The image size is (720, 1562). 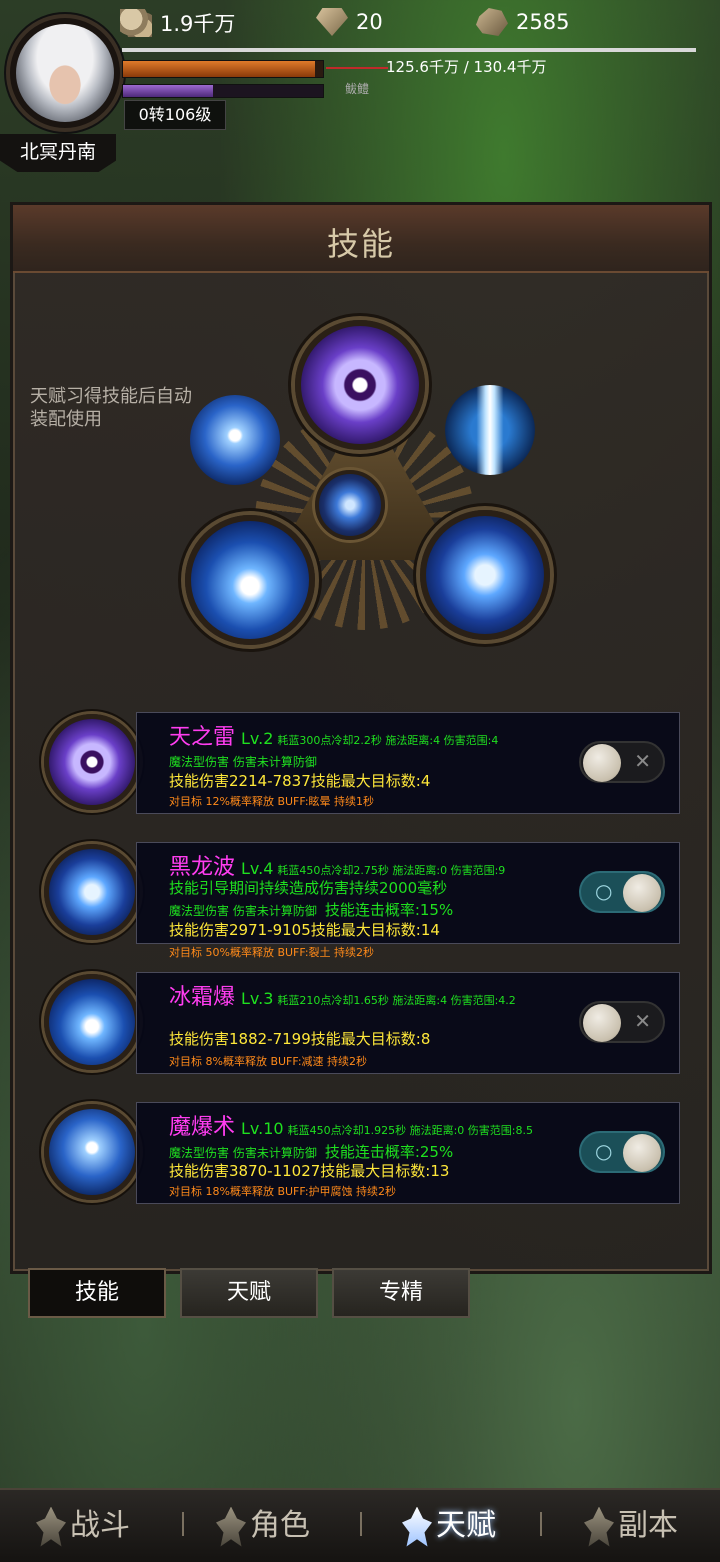 I want to click on ore-value: 2585, so click(x=543, y=22).